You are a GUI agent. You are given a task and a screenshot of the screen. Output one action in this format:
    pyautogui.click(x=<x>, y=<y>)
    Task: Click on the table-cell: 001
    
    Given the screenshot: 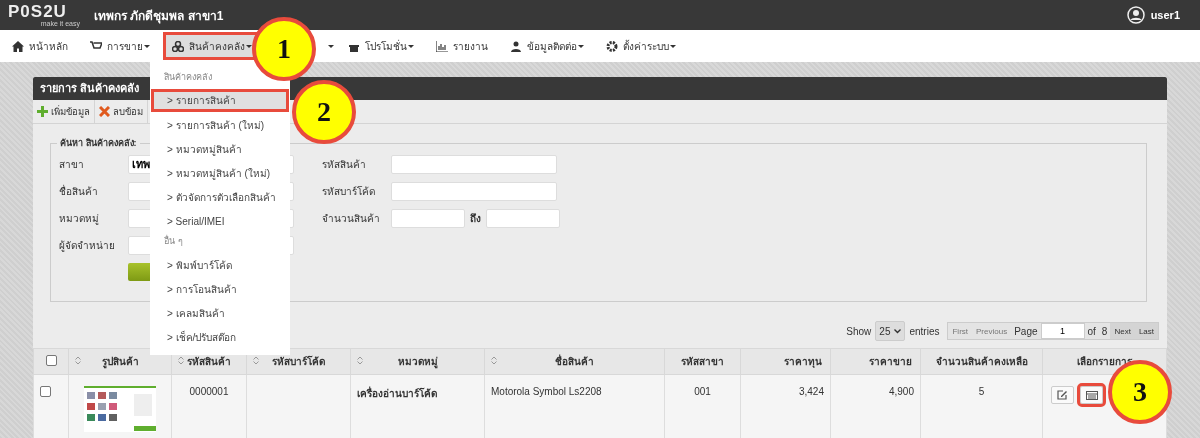 What is the action you would take?
    pyautogui.click(x=702, y=406)
    